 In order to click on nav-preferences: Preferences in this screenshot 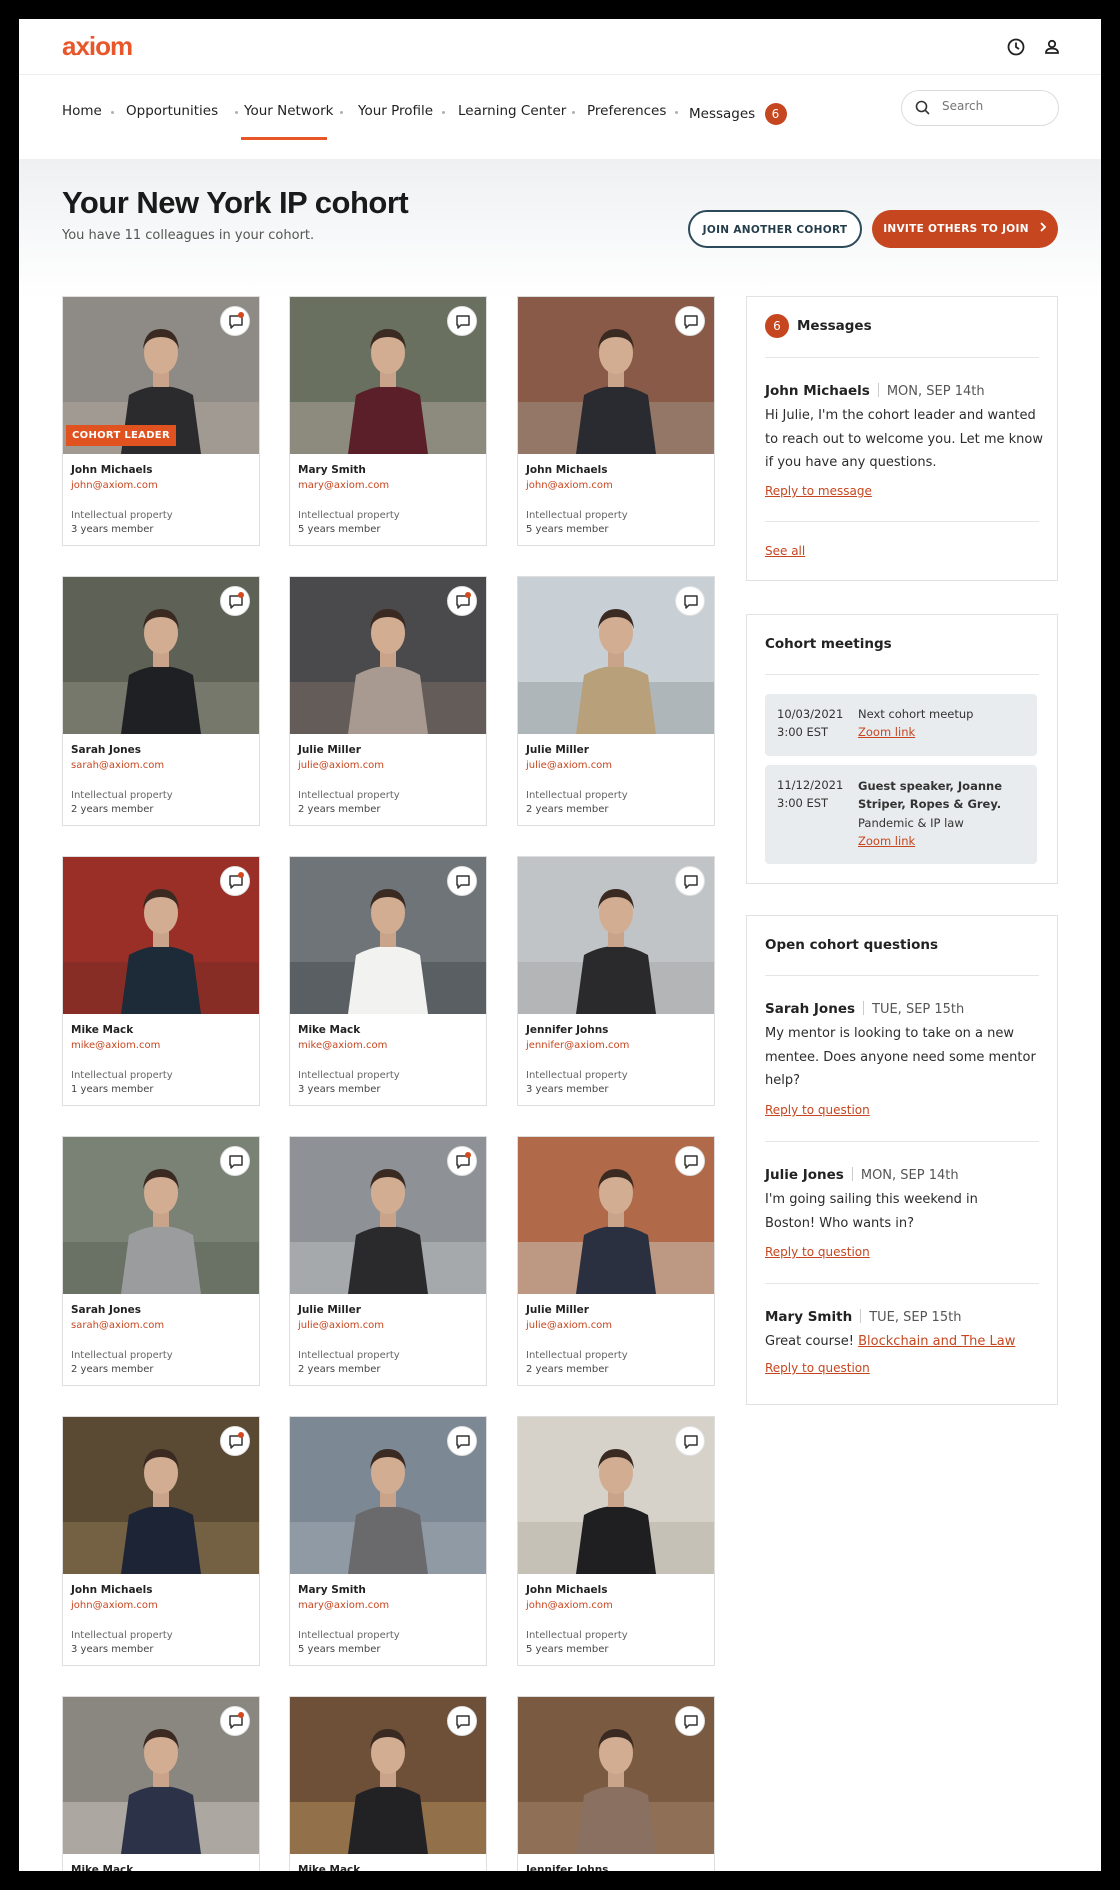, I will do `click(626, 111)`.